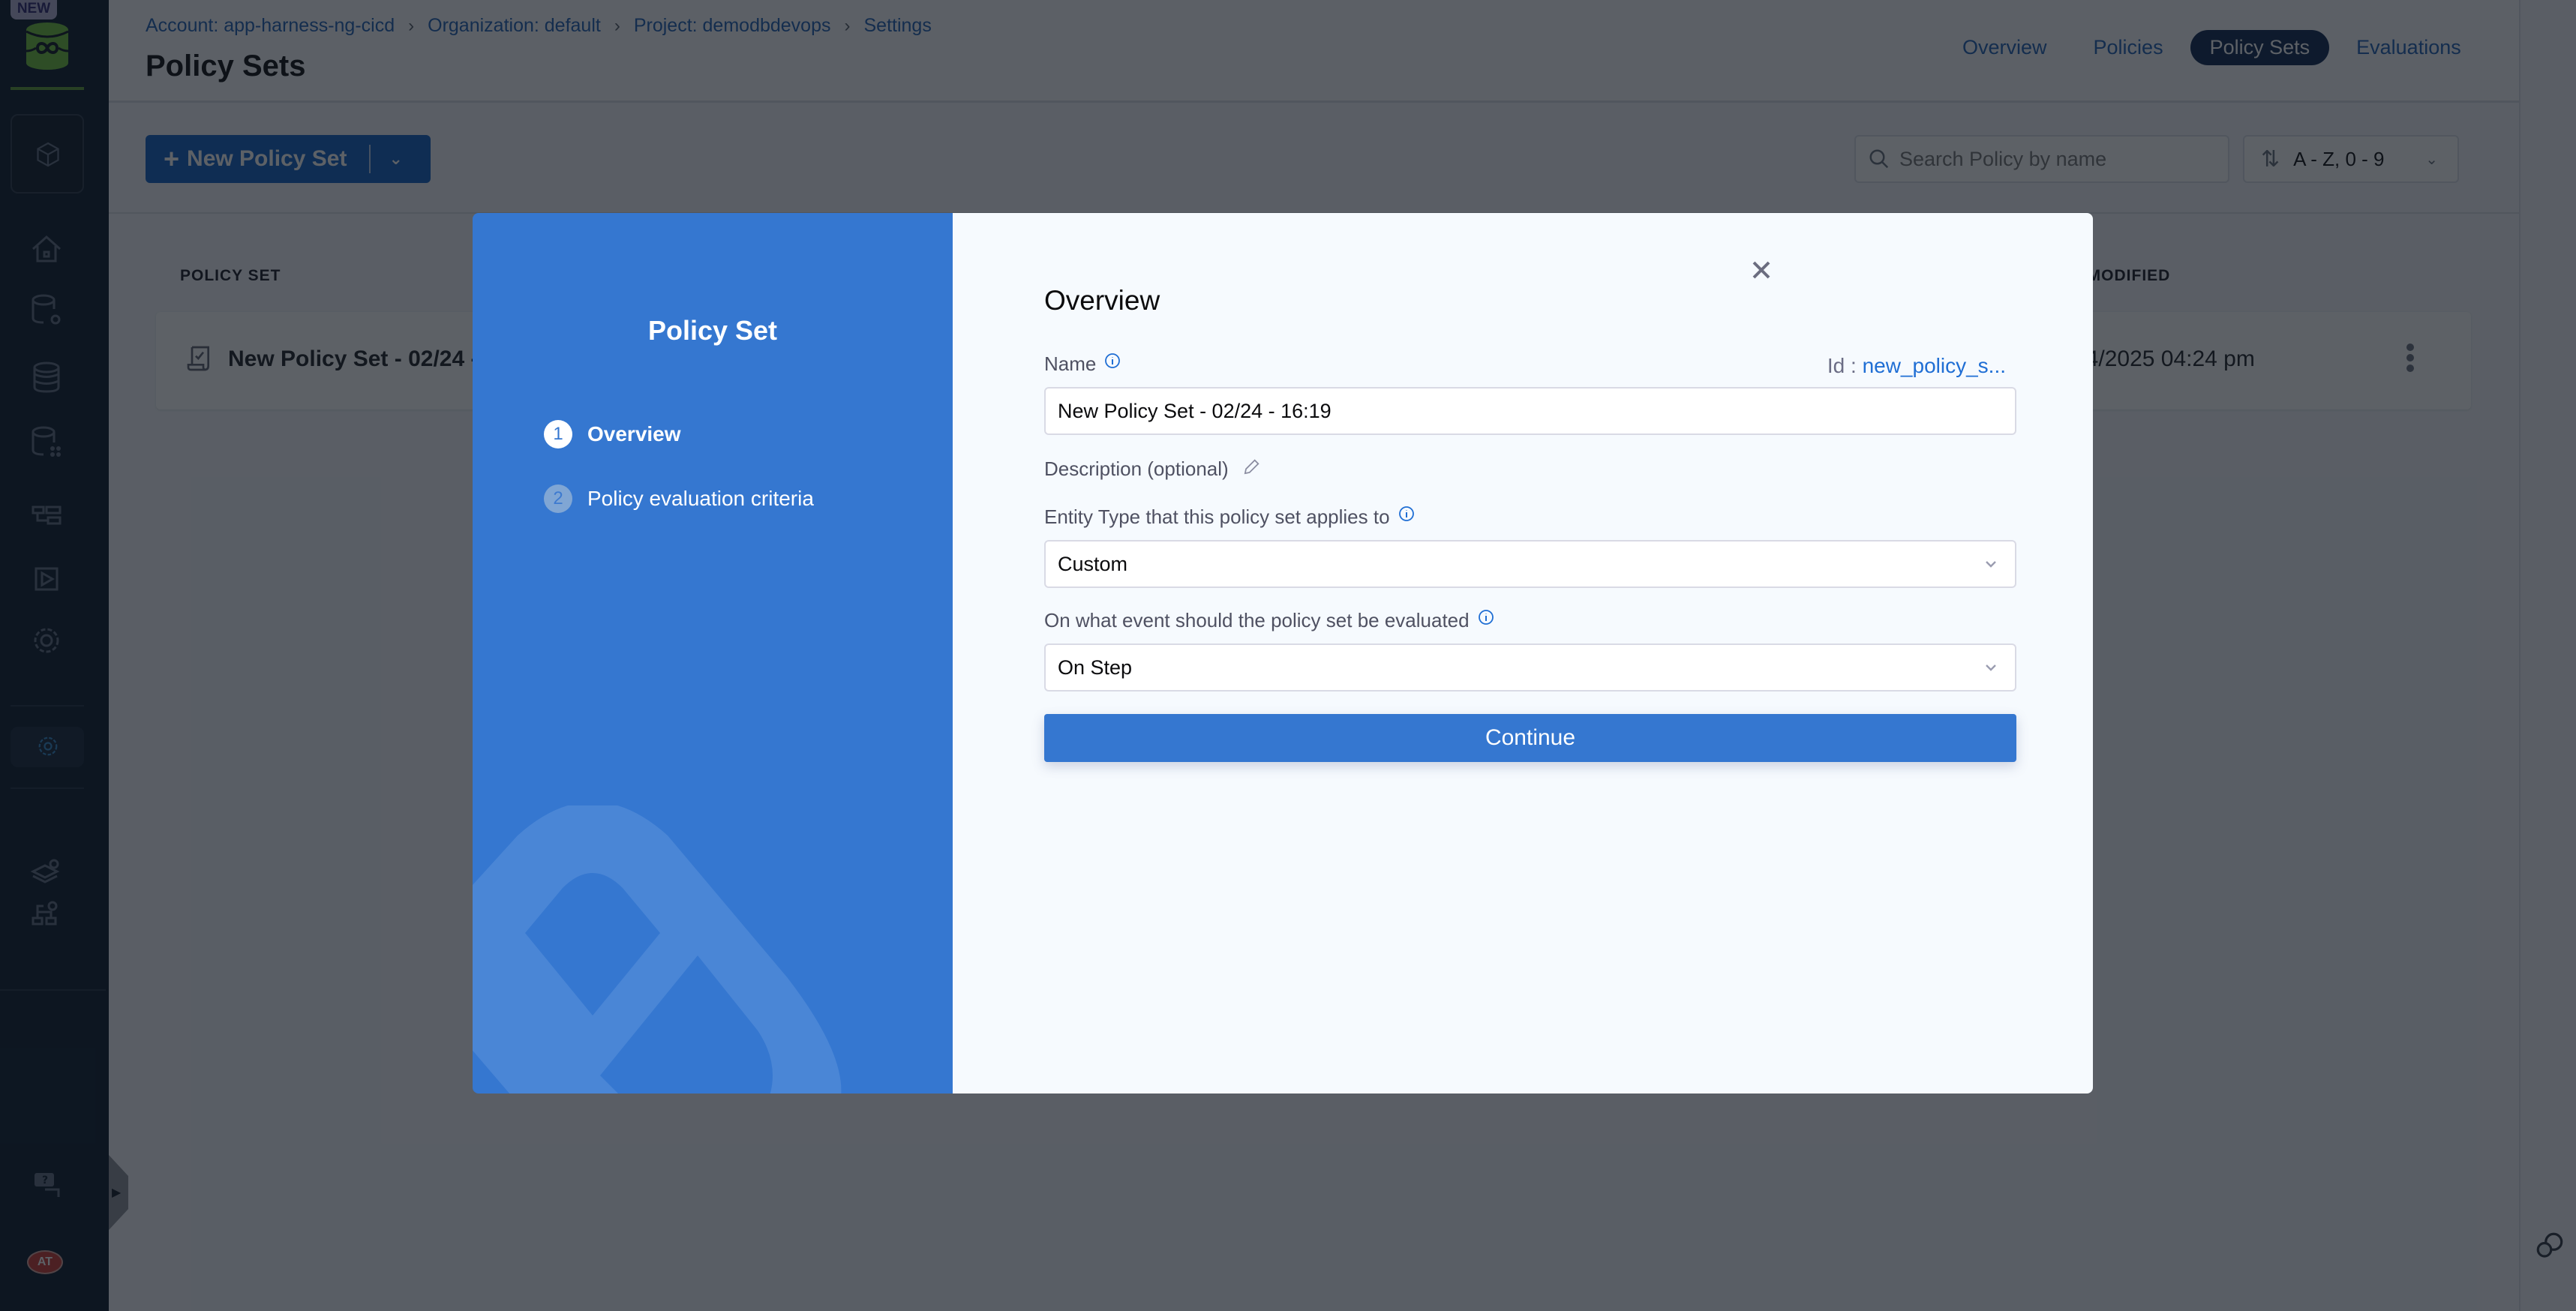 This screenshot has width=2576, height=1311. Describe the element at coordinates (1761, 270) in the screenshot. I see `close-icon` at that location.